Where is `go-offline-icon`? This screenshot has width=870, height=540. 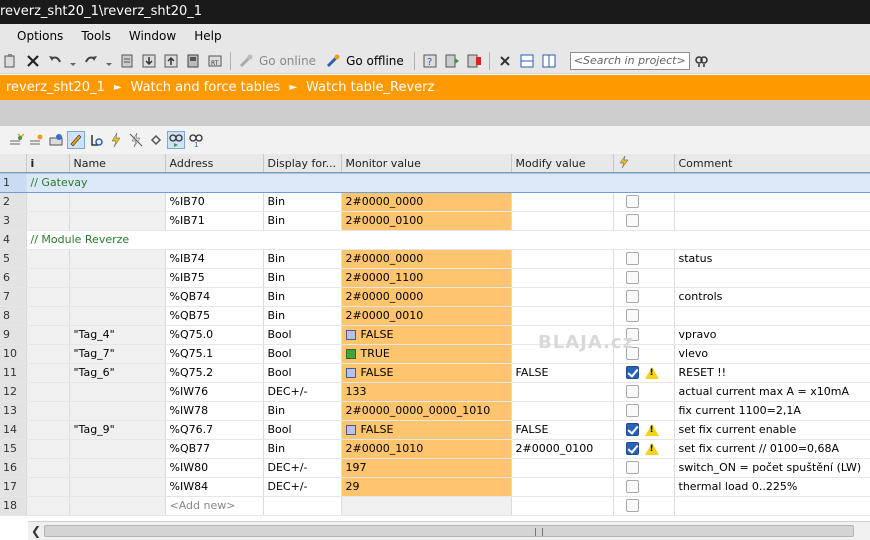 go-offline-icon is located at coordinates (333, 61).